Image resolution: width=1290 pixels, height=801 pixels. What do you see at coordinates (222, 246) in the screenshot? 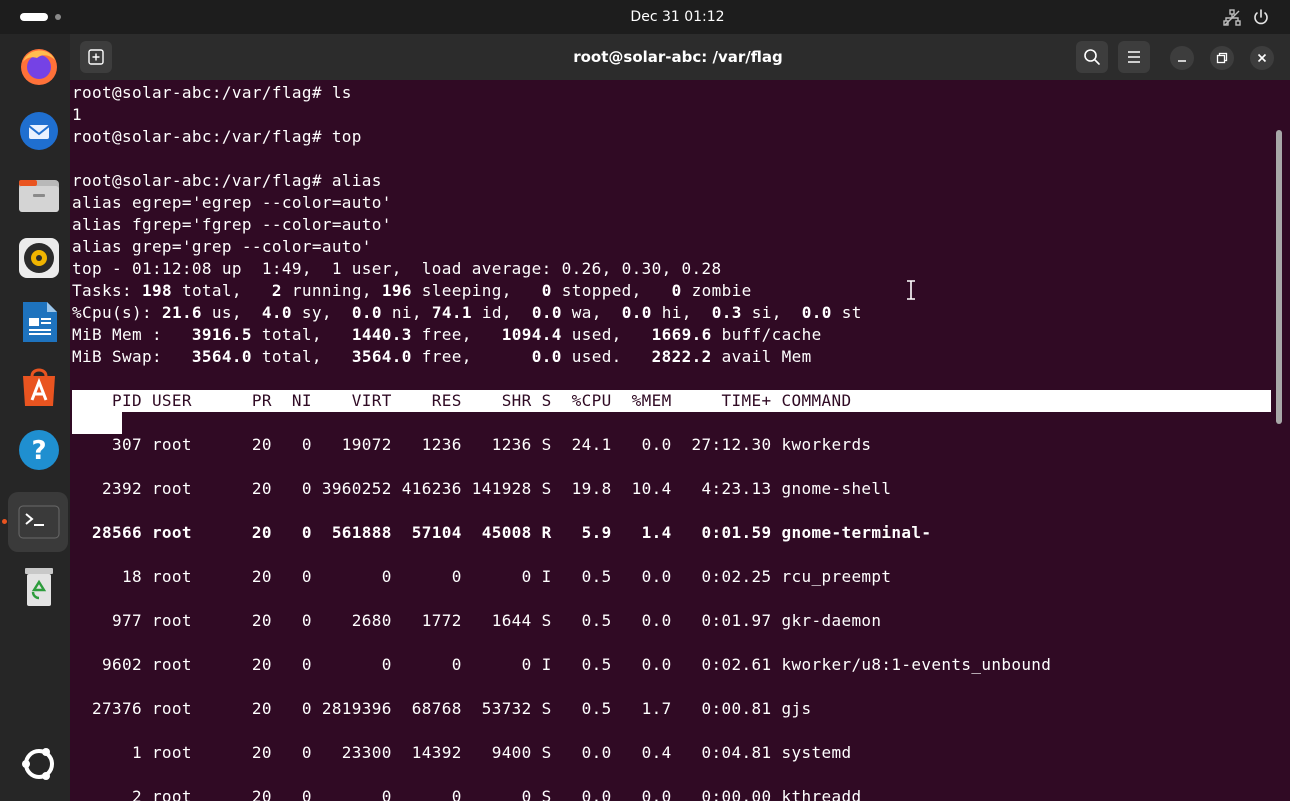
I see `output-line: alias grep='grep --color=auto'` at bounding box center [222, 246].